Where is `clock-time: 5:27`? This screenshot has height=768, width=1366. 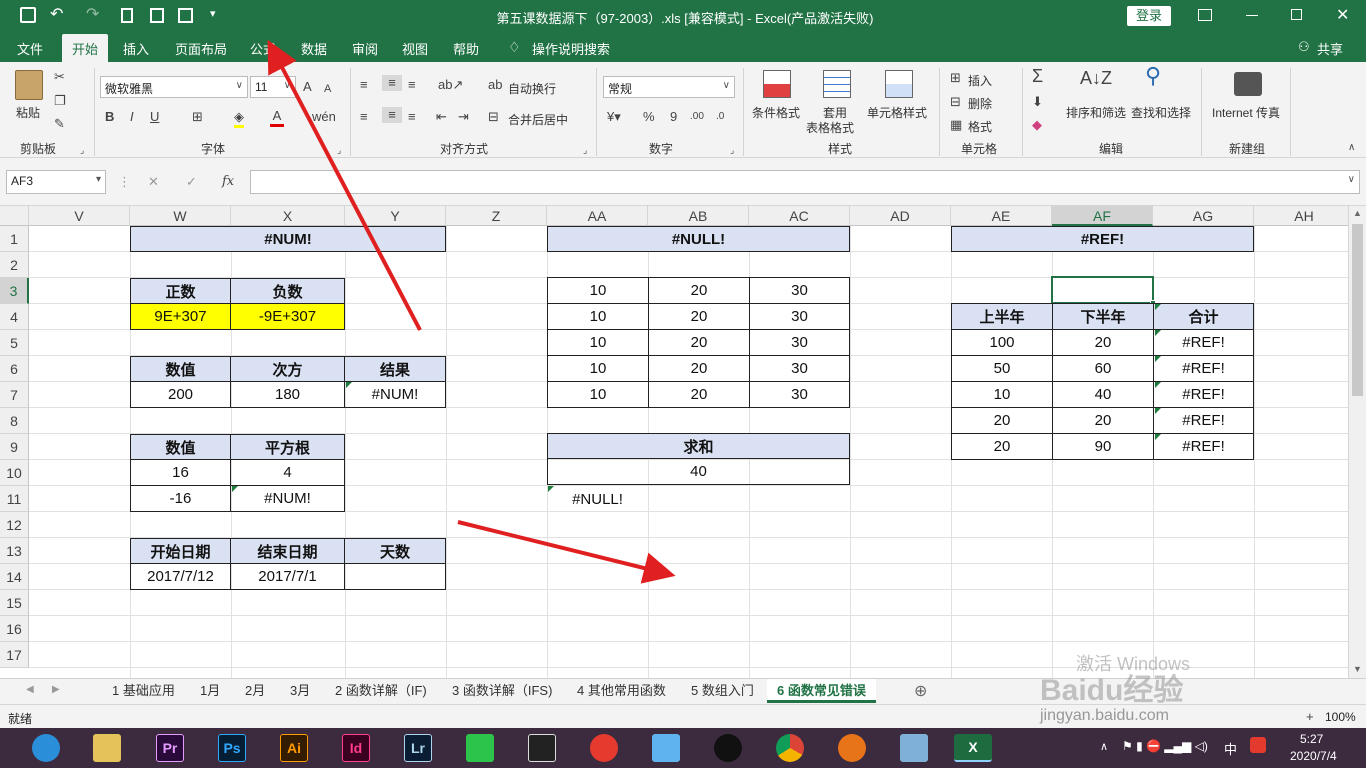
clock-time: 5:27 is located at coordinates (1311, 739).